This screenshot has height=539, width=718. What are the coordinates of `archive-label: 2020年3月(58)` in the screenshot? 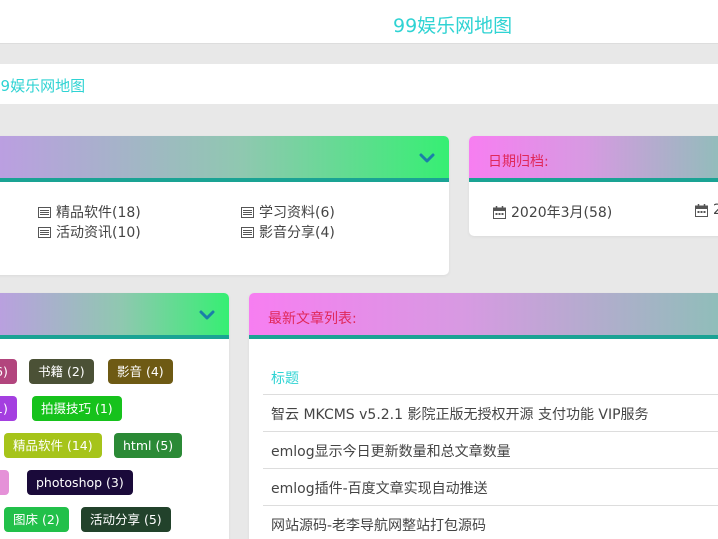 It's located at (562, 213).